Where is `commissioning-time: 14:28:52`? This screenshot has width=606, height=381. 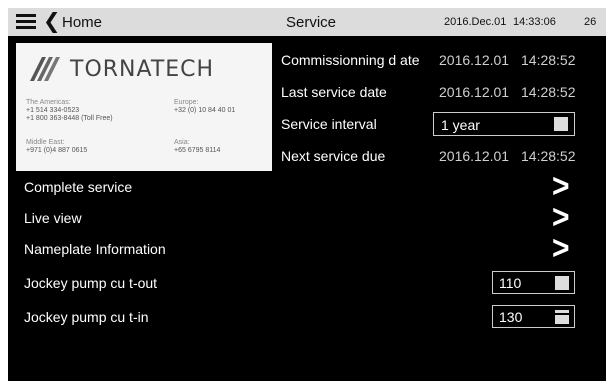 commissioning-time: 14:28:52 is located at coordinates (548, 60).